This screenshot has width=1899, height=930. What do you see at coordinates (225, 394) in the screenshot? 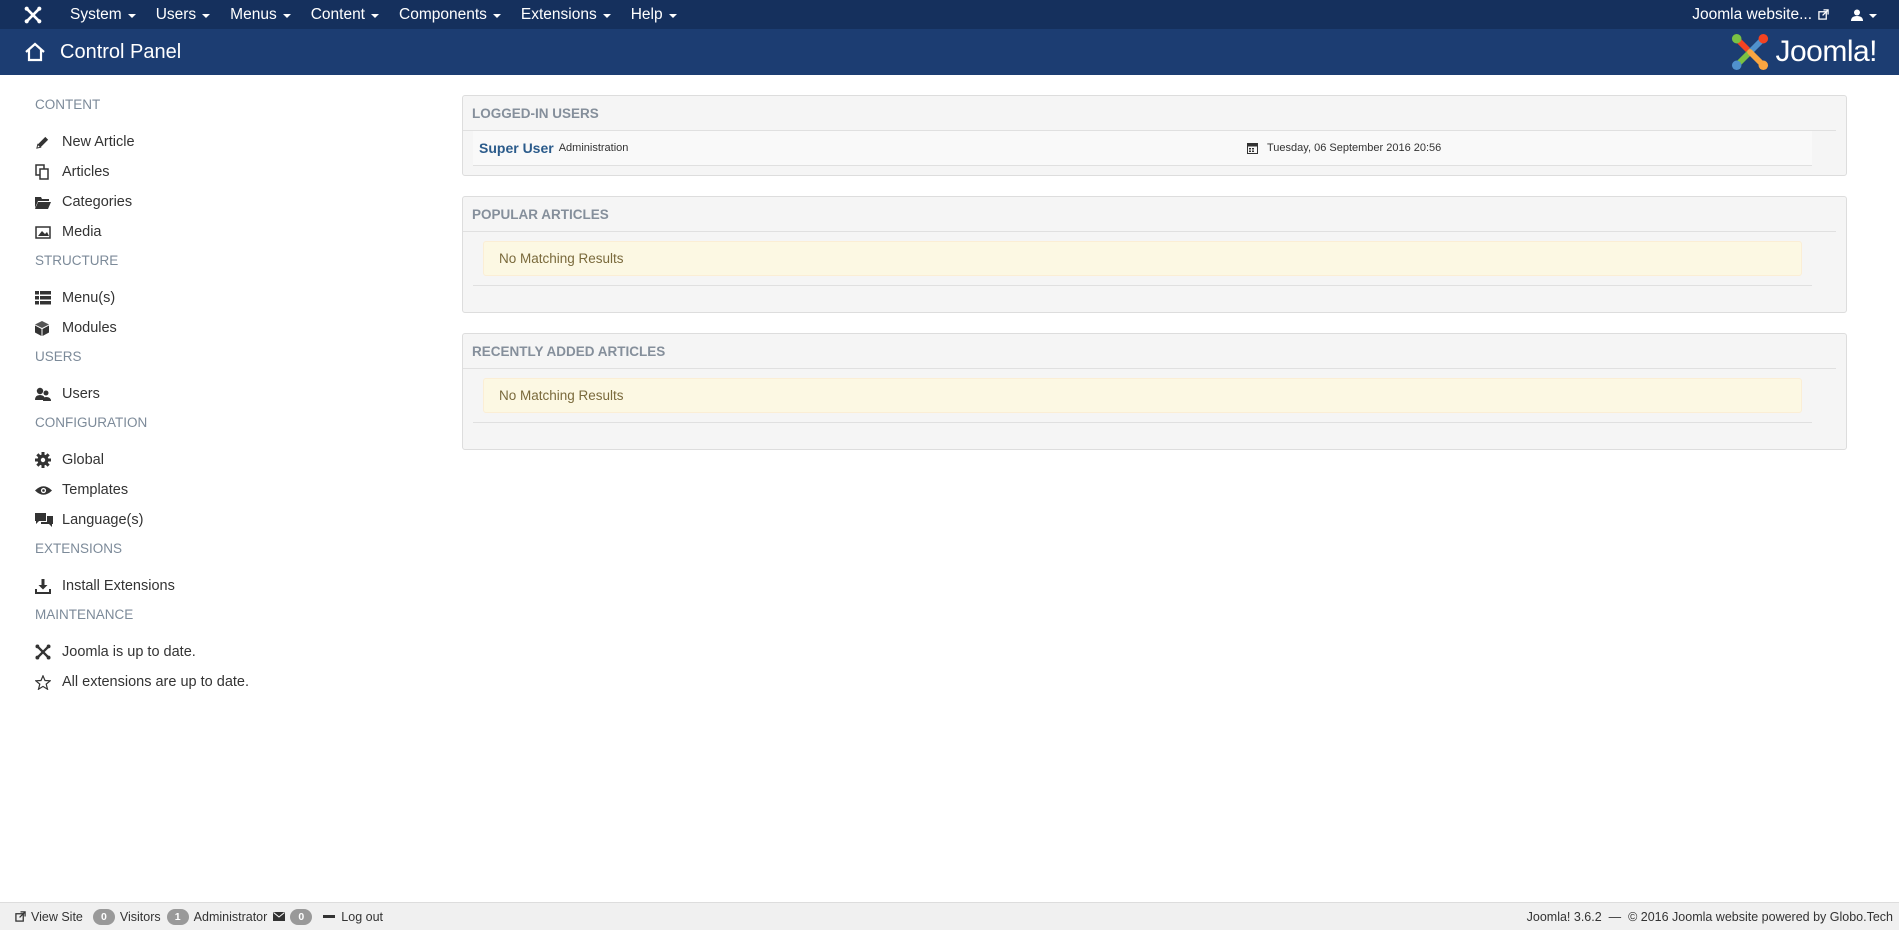
I see `sidebar-item-users: Users` at bounding box center [225, 394].